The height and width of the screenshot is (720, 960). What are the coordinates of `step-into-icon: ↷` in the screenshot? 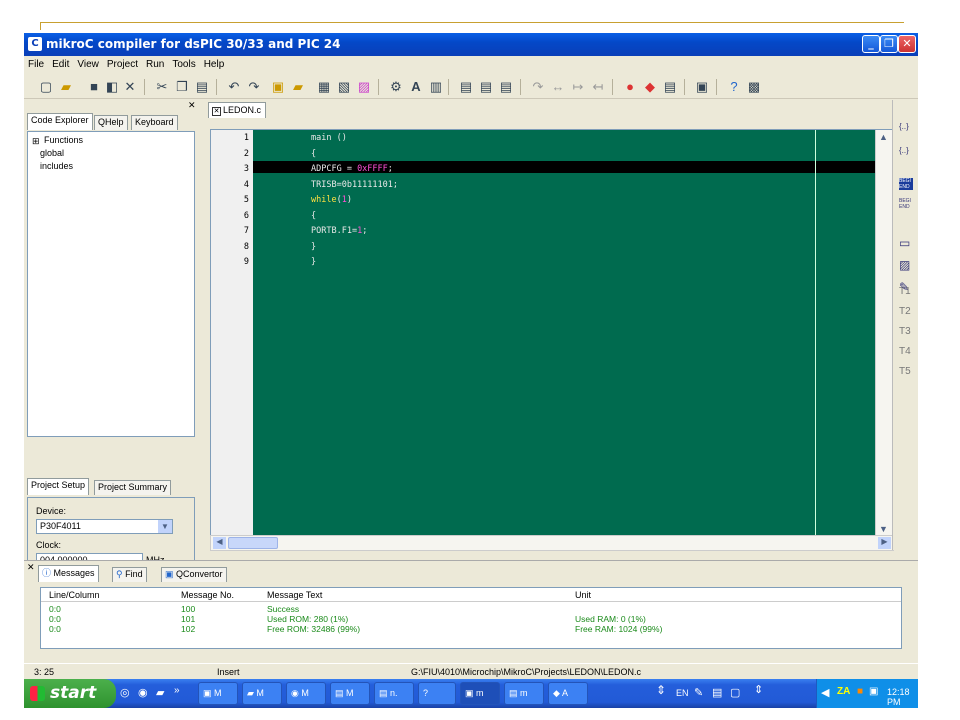 It's located at (538, 87).